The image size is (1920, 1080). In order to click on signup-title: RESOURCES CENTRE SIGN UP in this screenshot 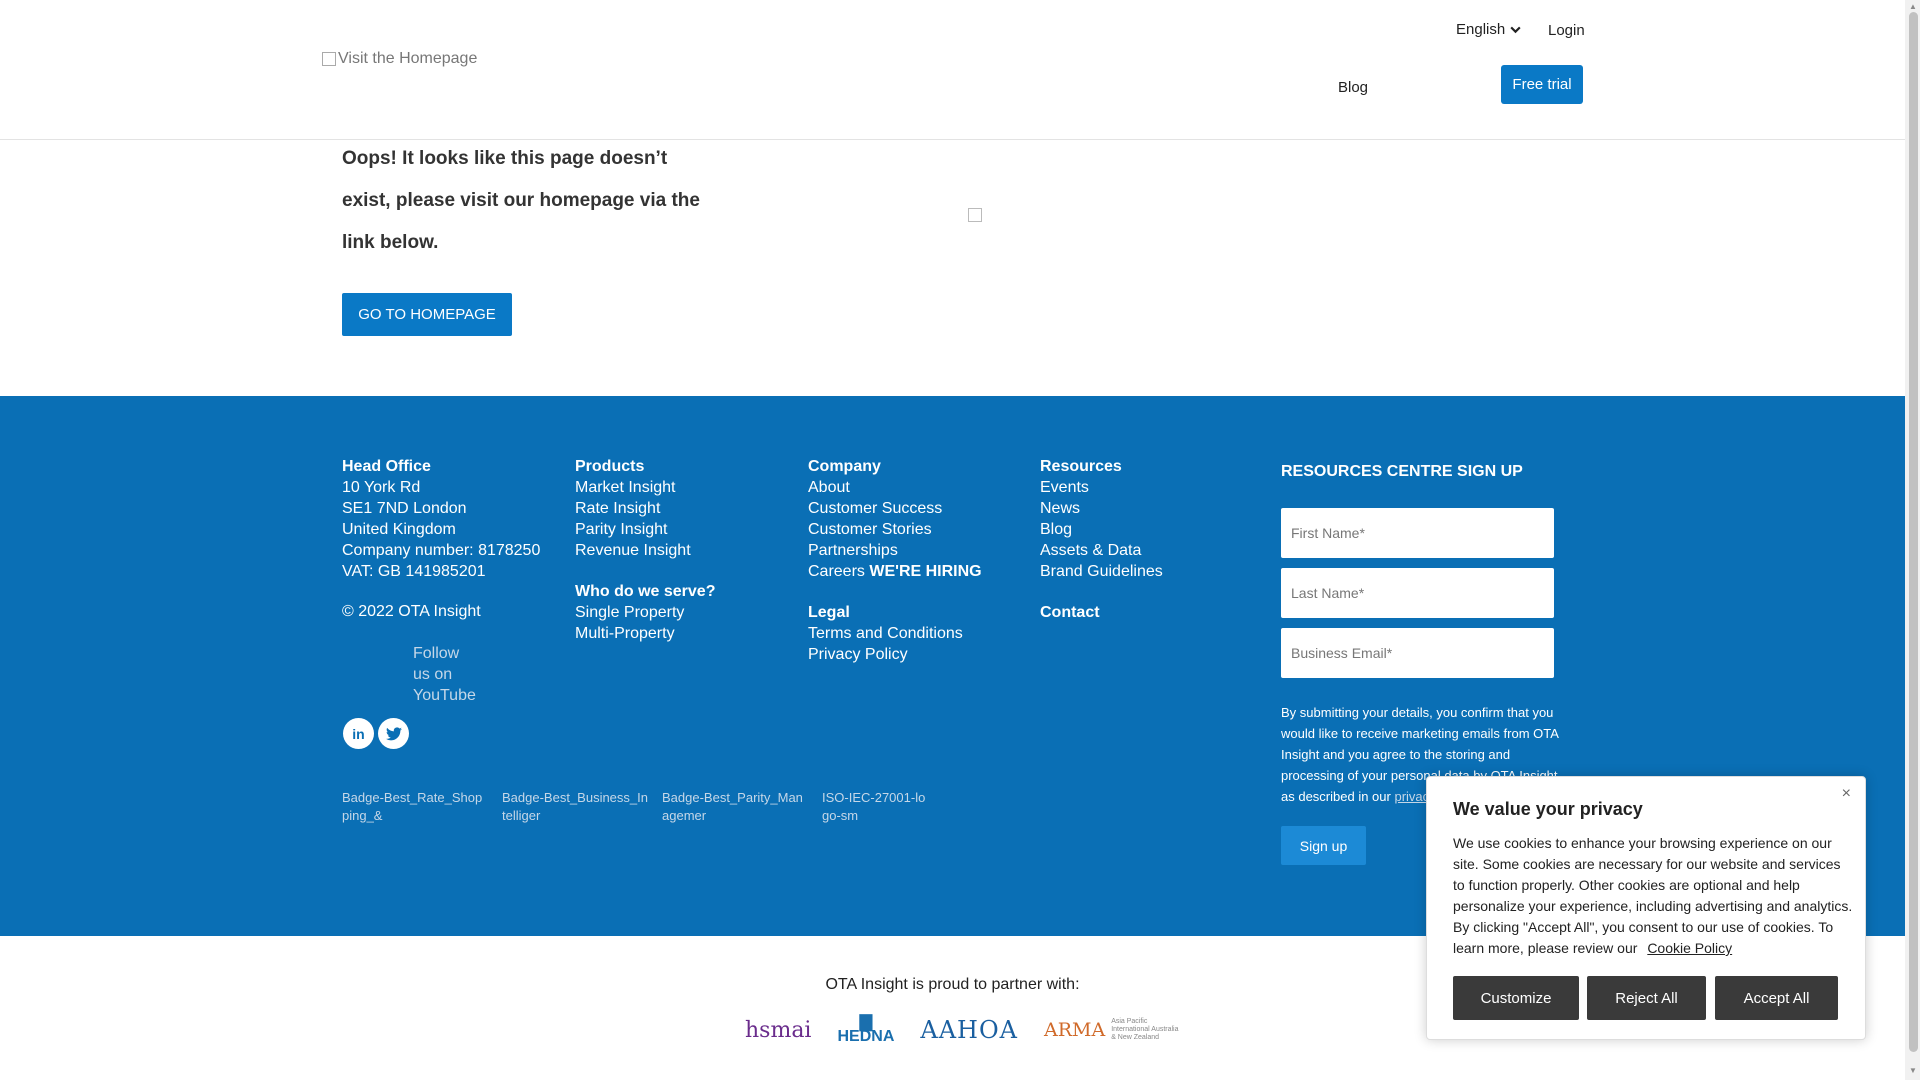, I will do `click(1402, 471)`.